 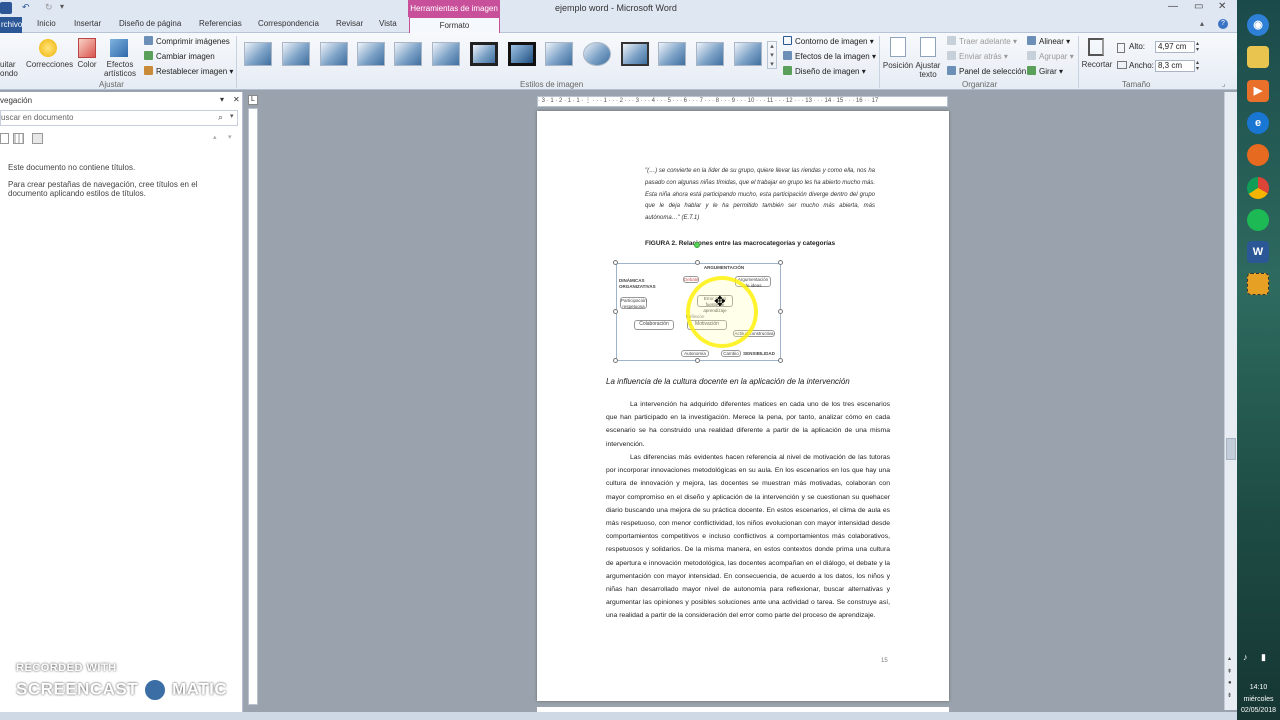 I want to click on prev-page-icon: ⇞, so click(x=1229, y=671).